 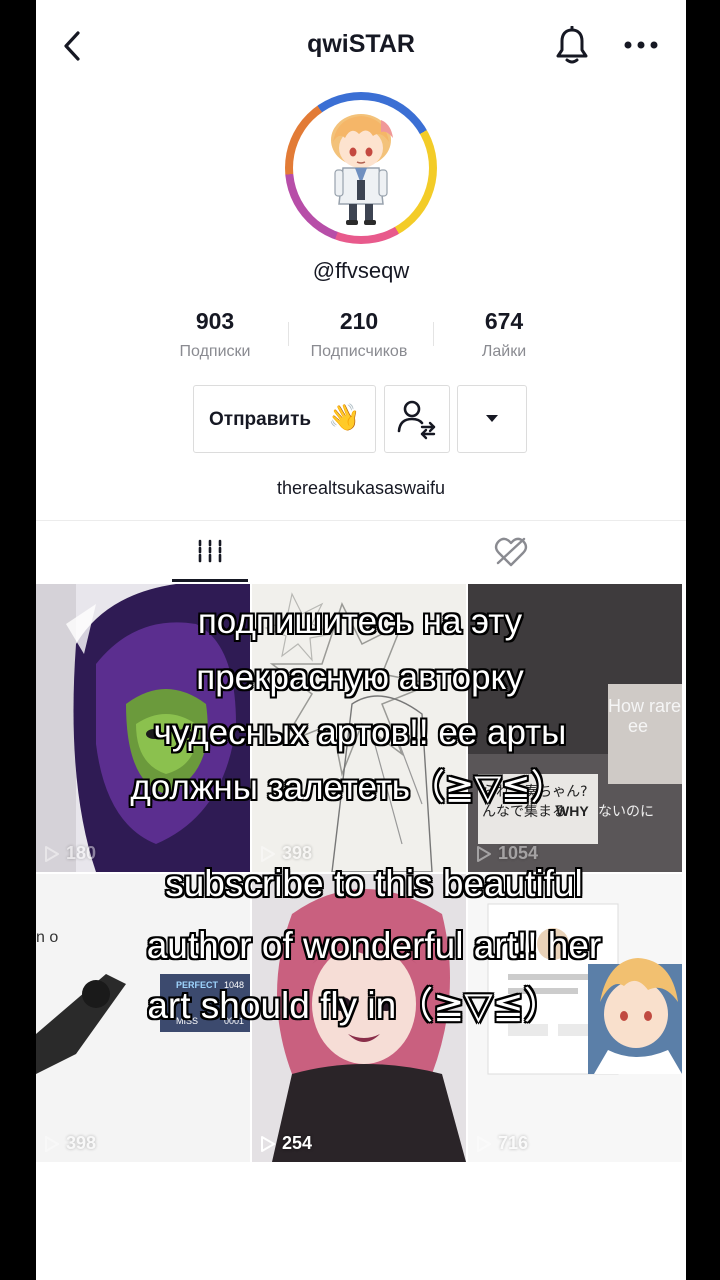 I want to click on following-status-button, so click(x=417, y=419).